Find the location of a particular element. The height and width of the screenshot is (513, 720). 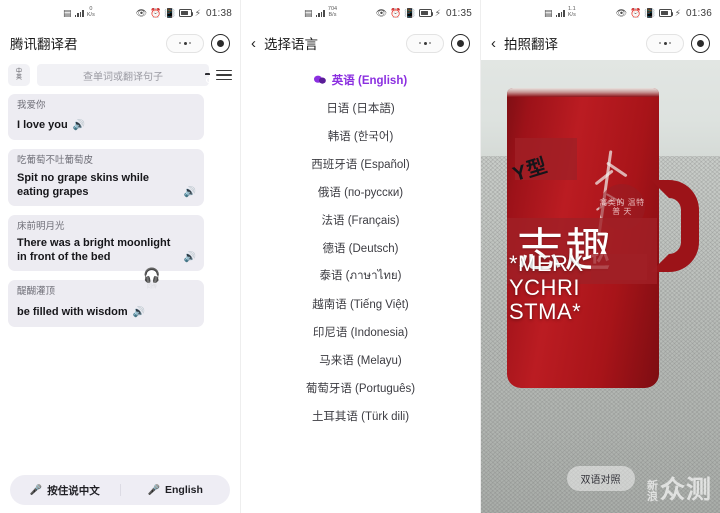

language-label: 越南语 (Tiếng Việt) is located at coordinates (360, 305).